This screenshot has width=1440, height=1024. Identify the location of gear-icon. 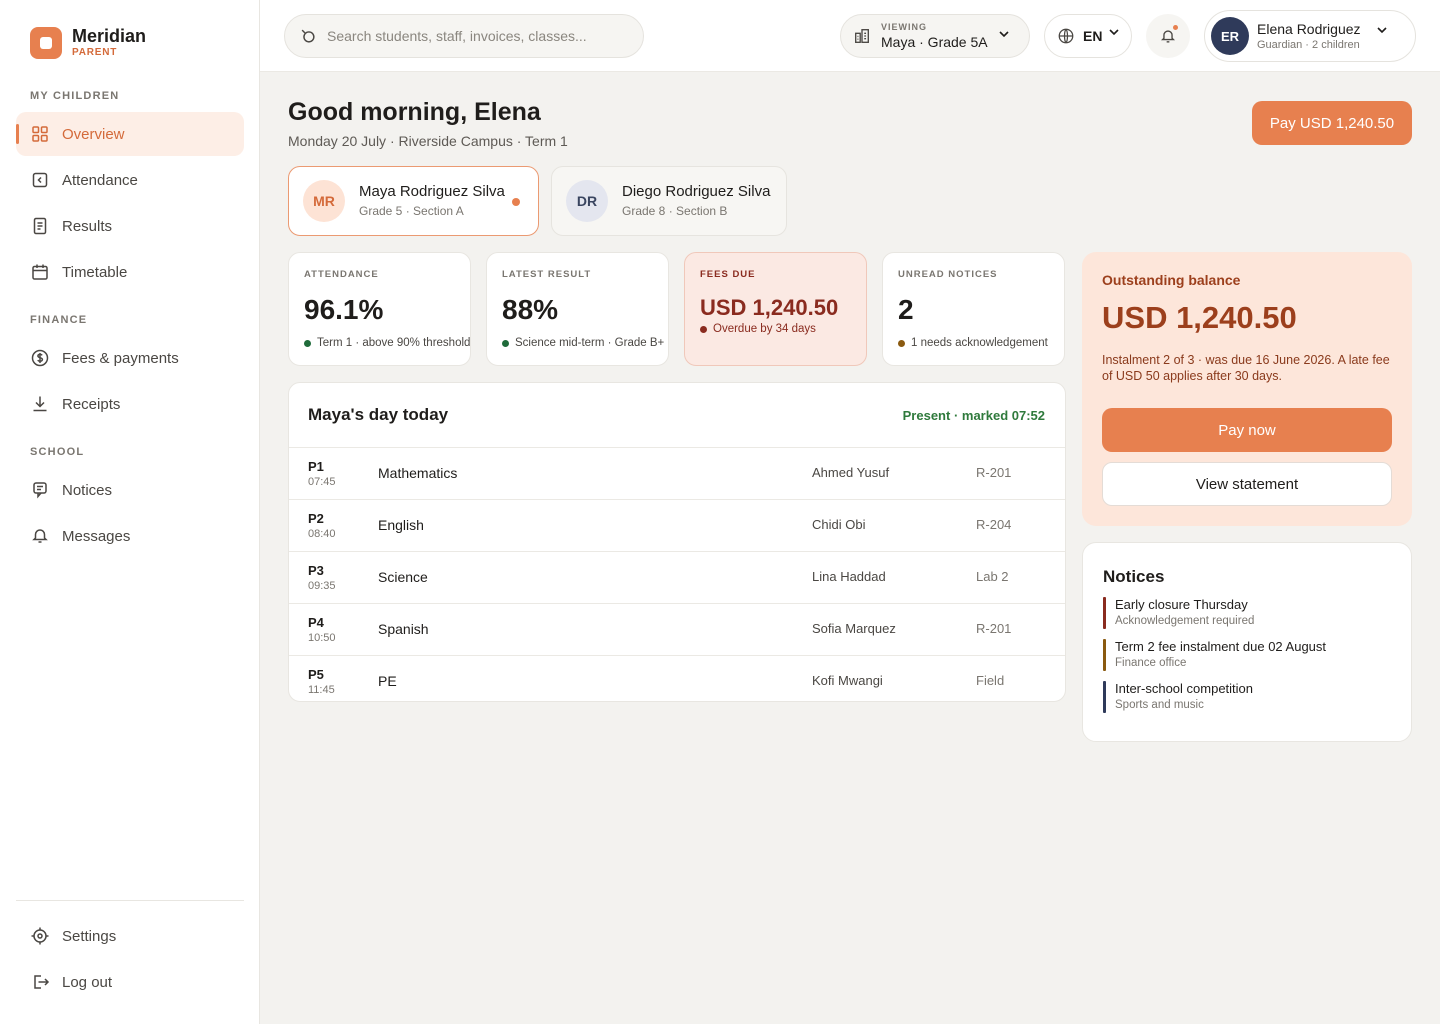
(40, 936).